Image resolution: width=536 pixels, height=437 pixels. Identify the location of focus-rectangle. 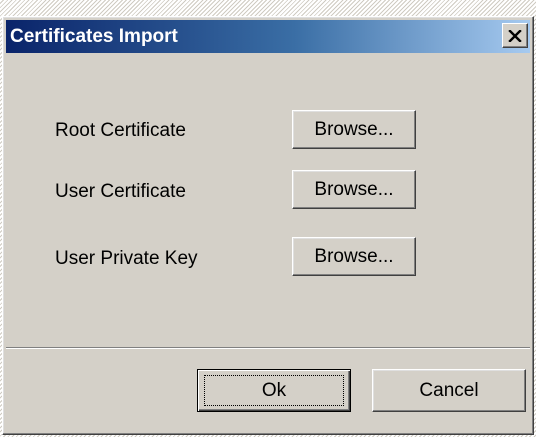
(274, 390).